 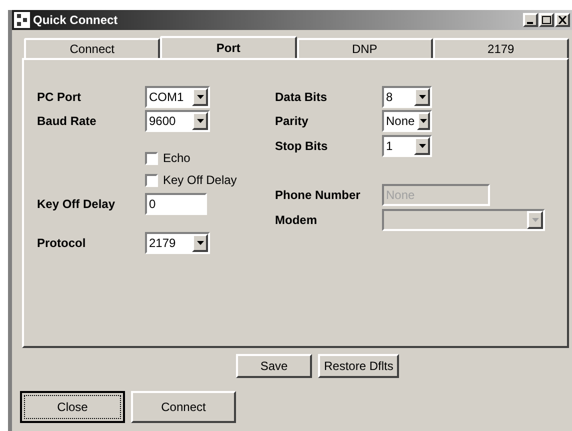 I want to click on maximize-button, so click(x=546, y=20).